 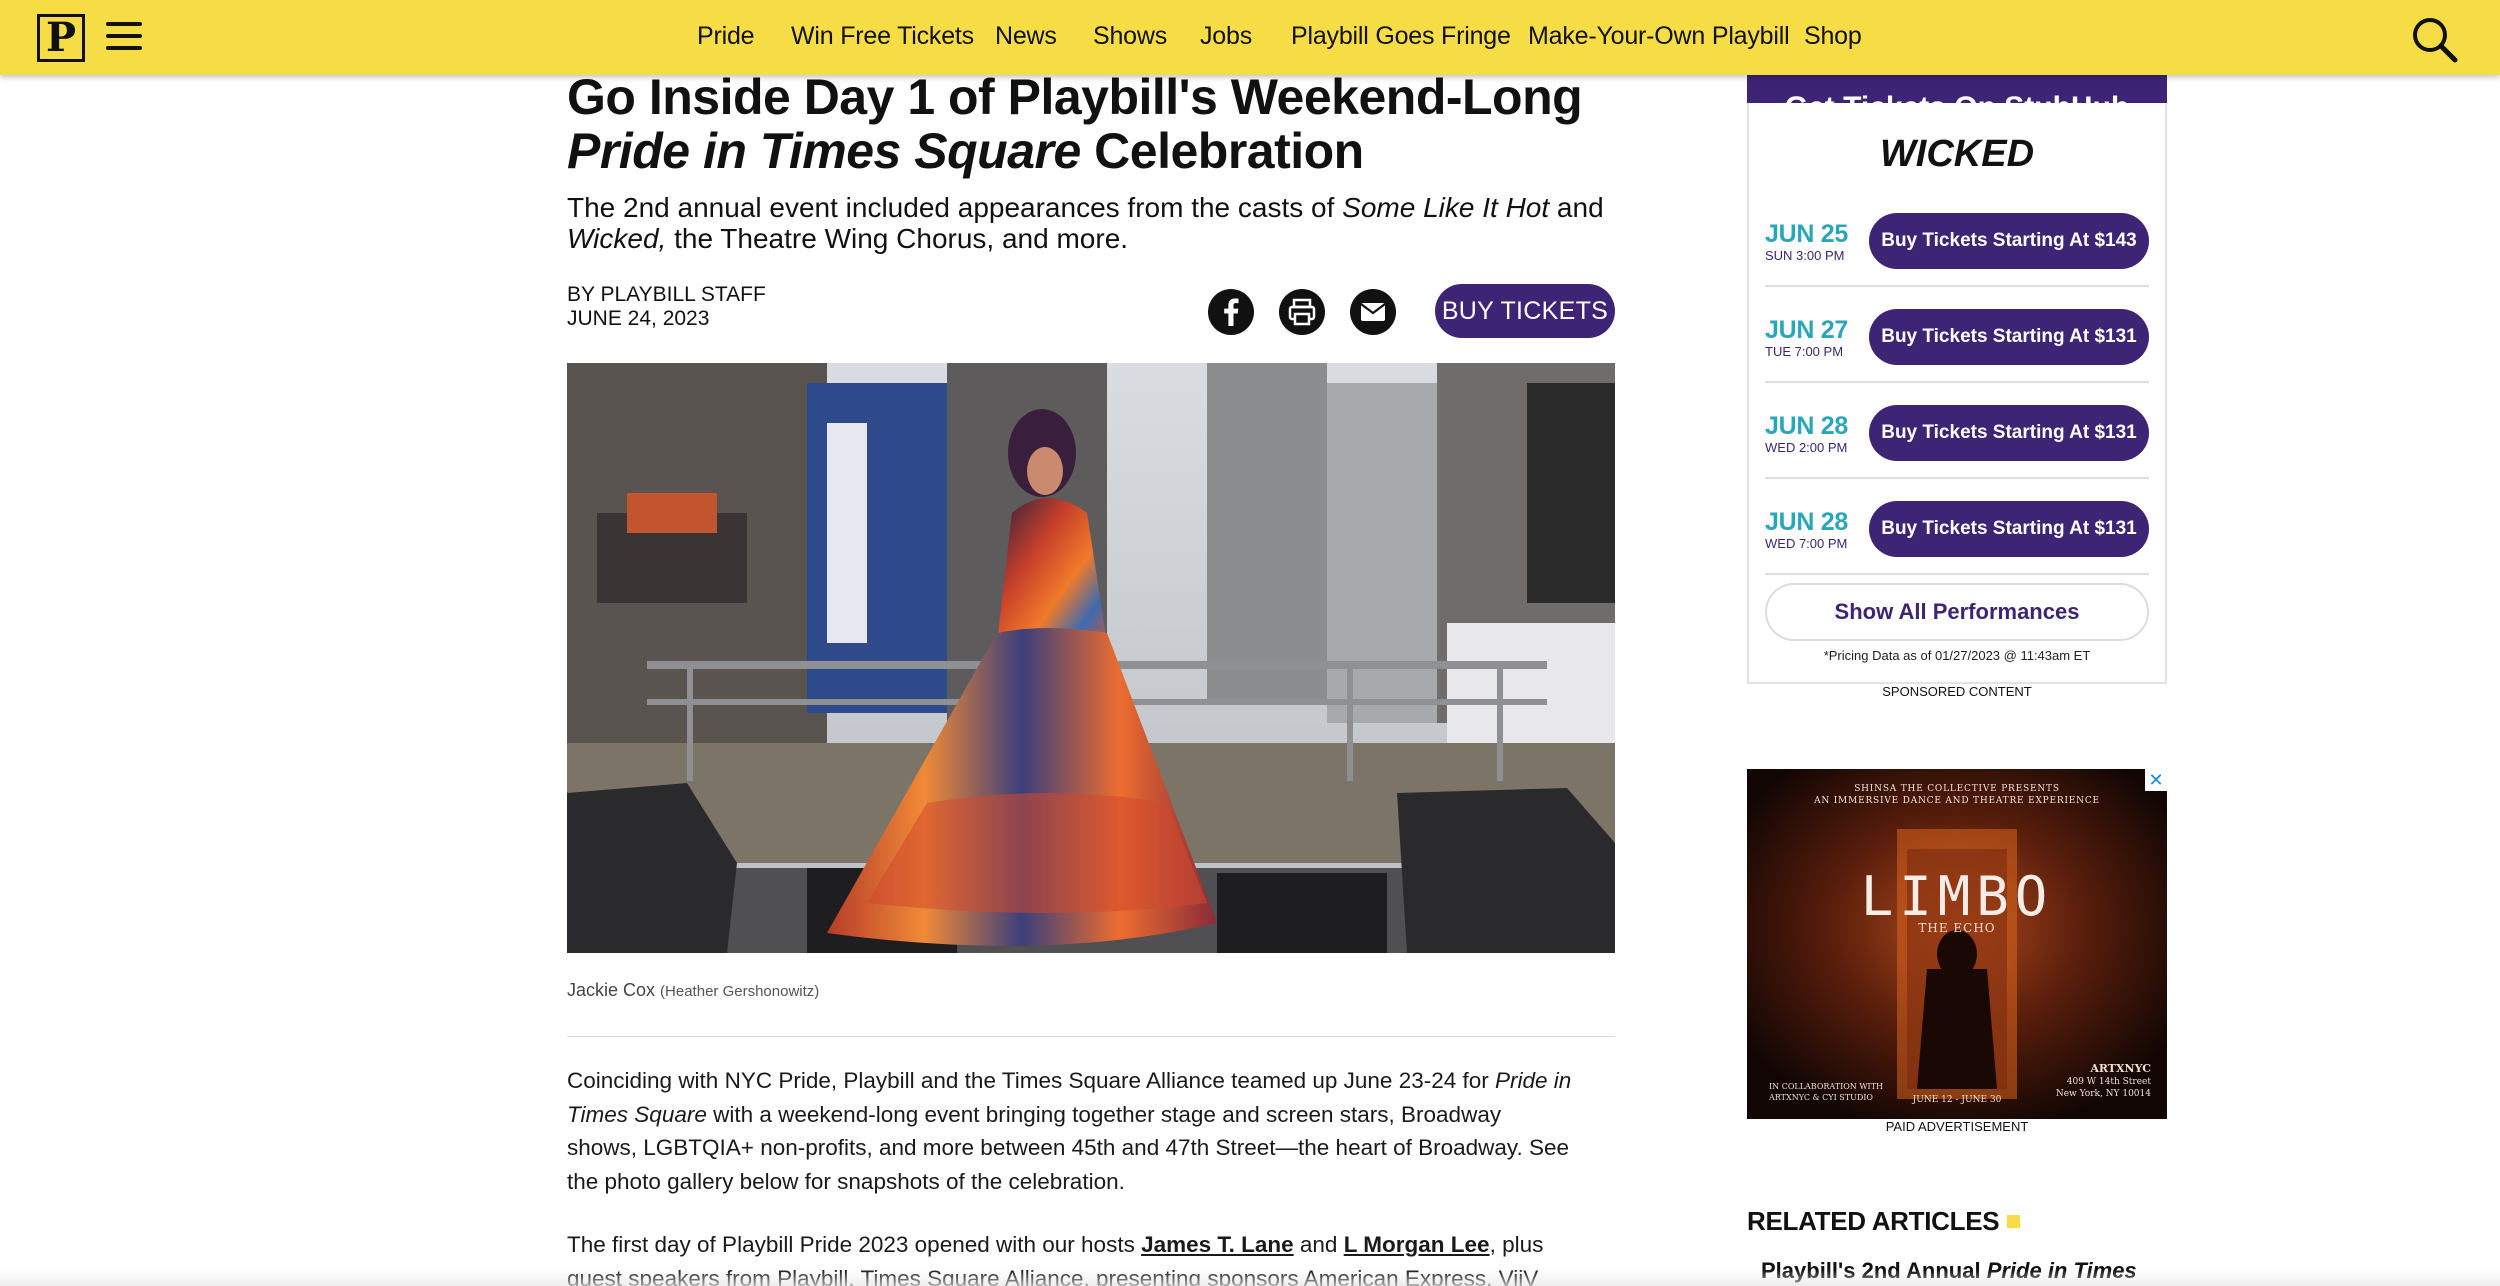 I want to click on buy-tickets-jun28-matinee-button: Buy Tickets Starting At $131, so click(x=2009, y=433).